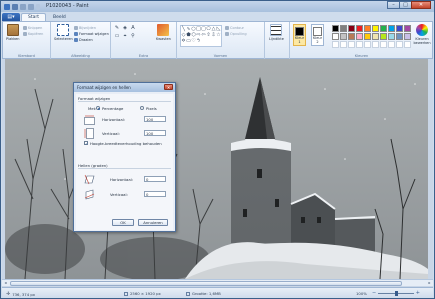 The image size is (435, 299). Describe the element at coordinates (133, 28) in the screenshot. I see `text-icon: A` at that location.